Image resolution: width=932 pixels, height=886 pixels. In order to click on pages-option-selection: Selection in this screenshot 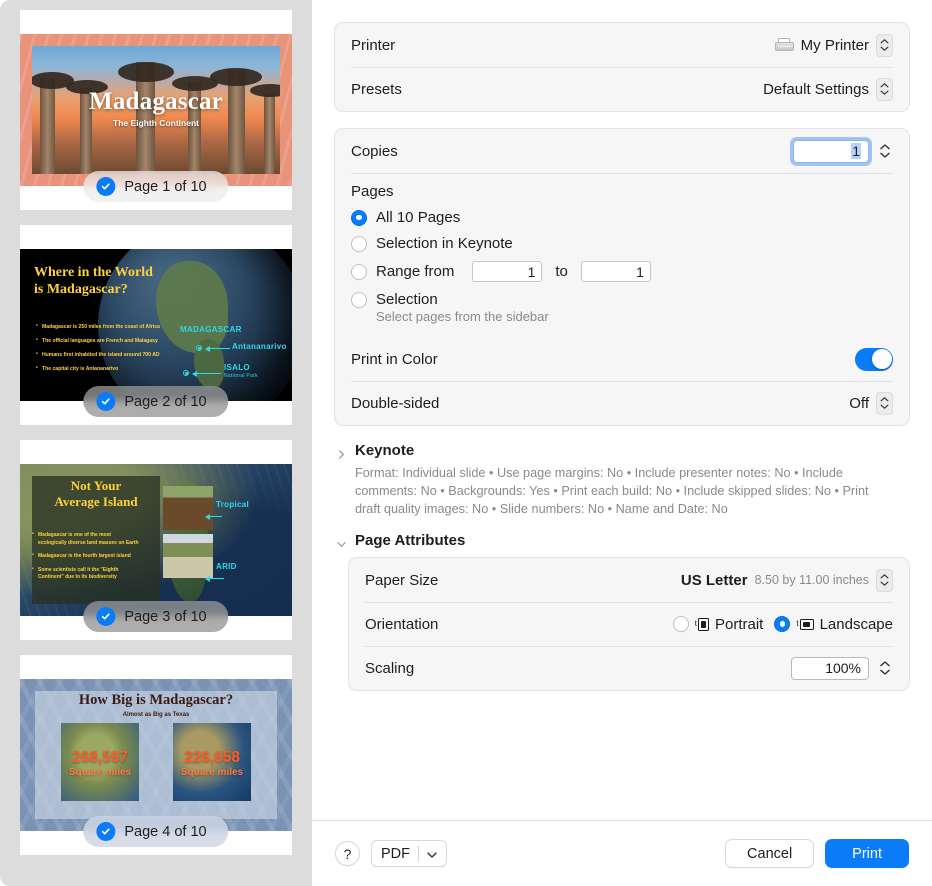, I will do `click(622, 299)`.